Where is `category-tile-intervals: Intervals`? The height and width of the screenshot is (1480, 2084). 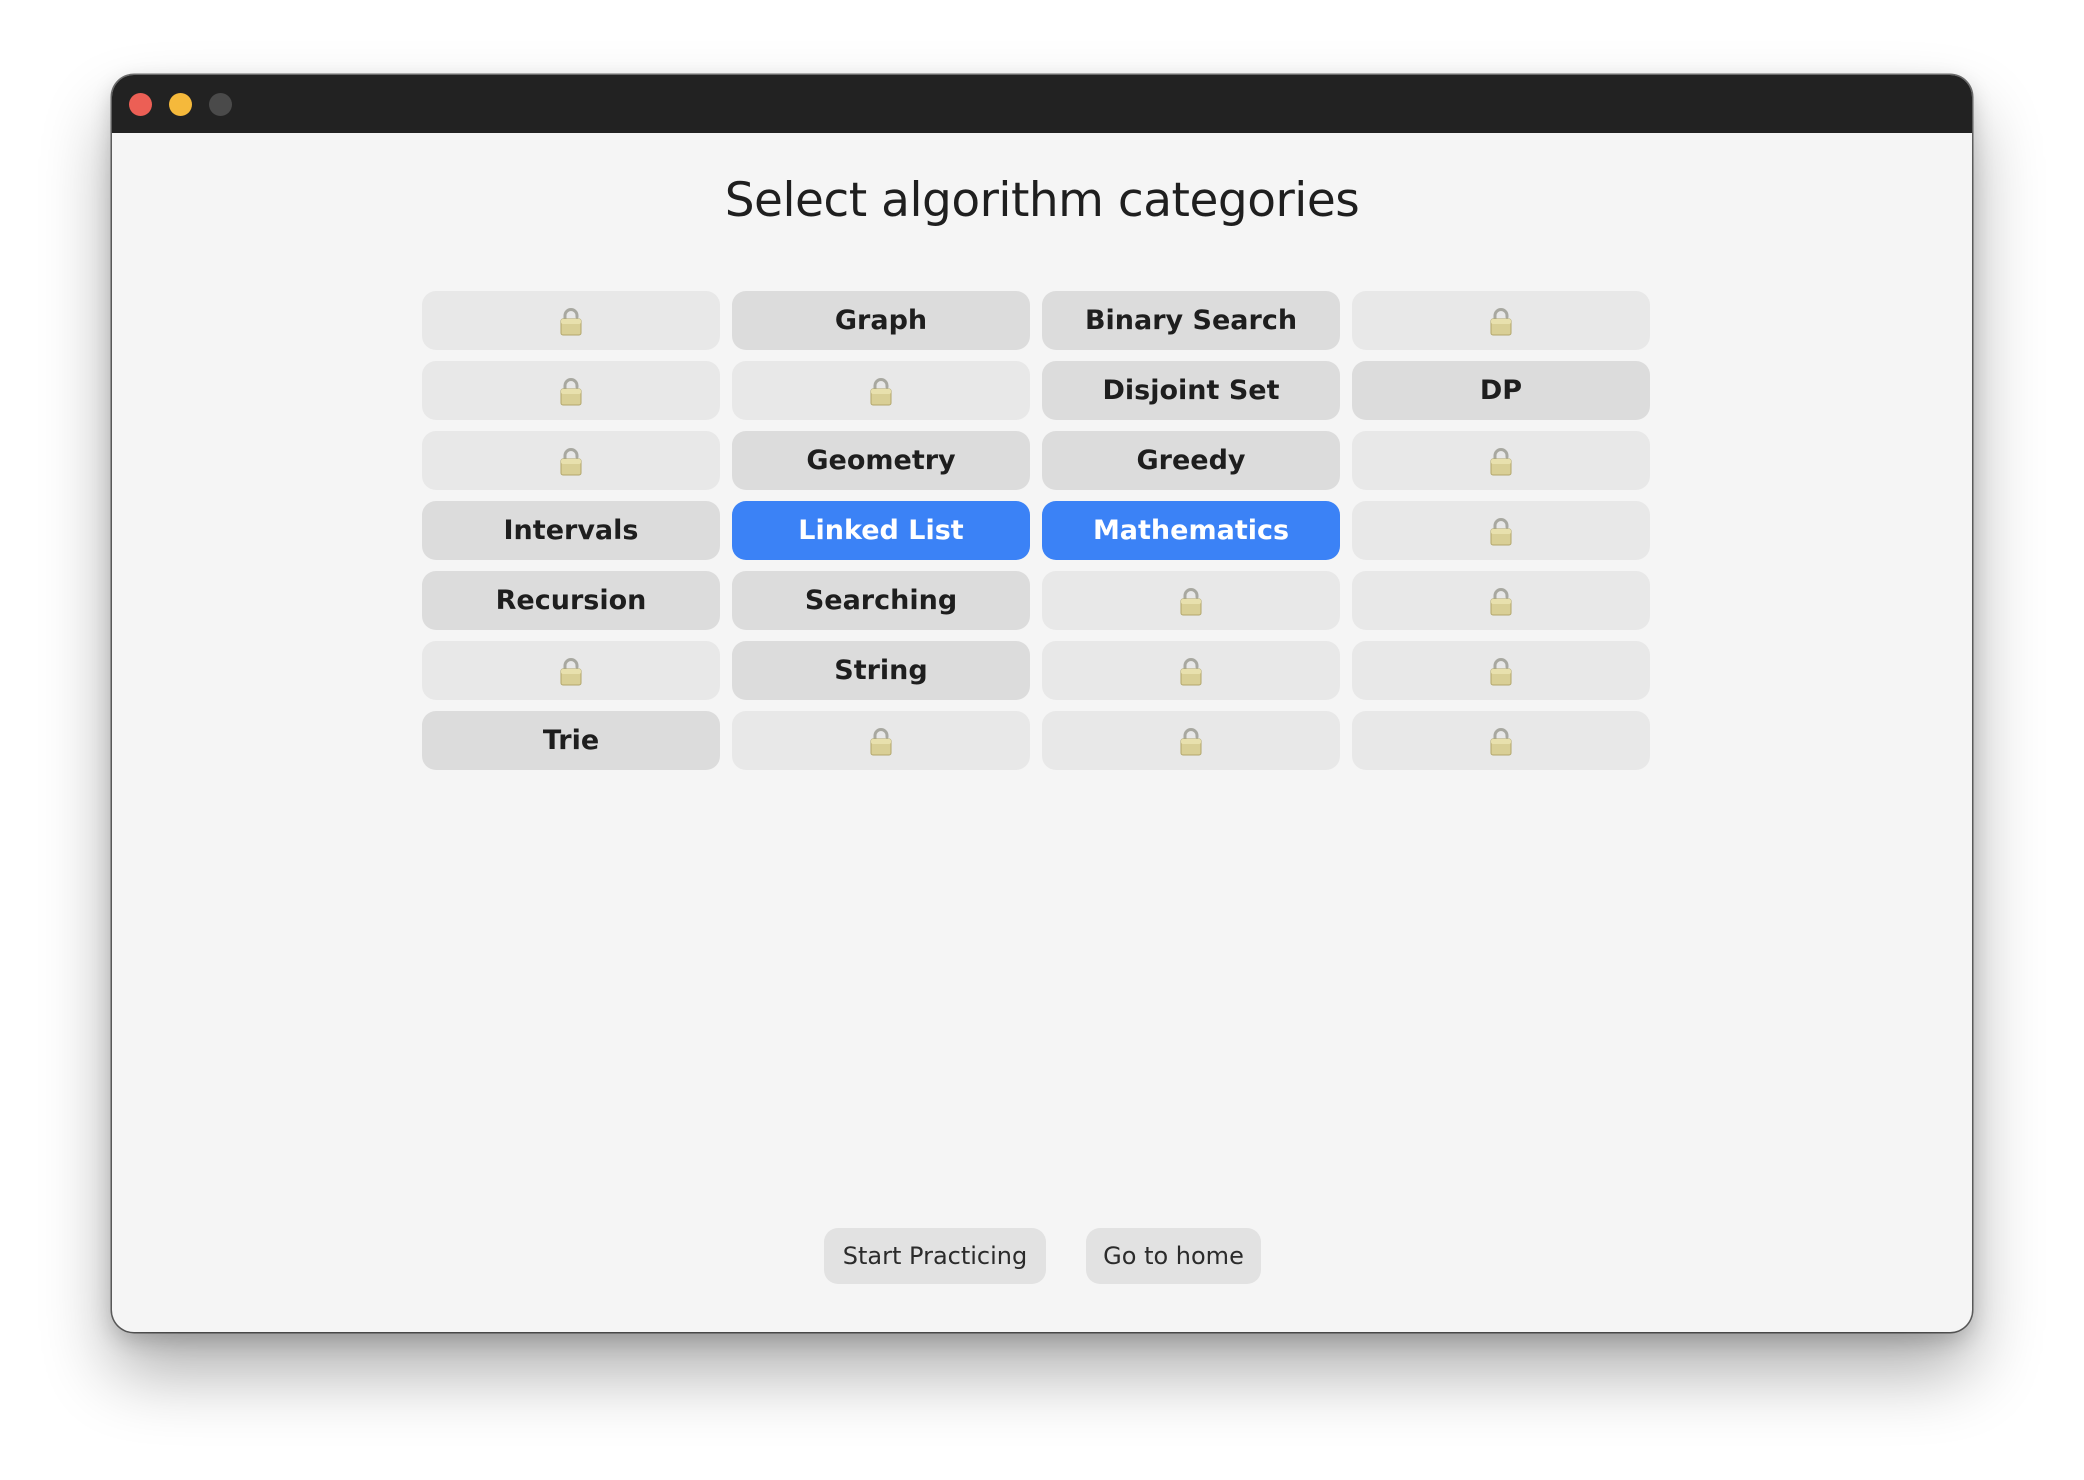
category-tile-intervals: Intervals is located at coordinates (571, 530).